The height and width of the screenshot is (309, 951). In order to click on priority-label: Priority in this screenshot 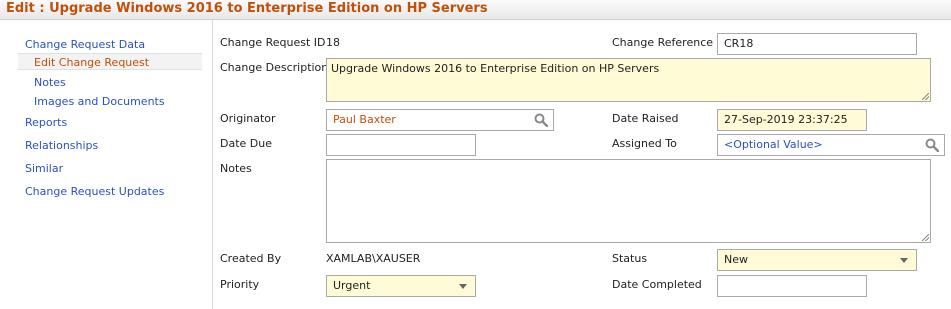, I will do `click(240, 284)`.